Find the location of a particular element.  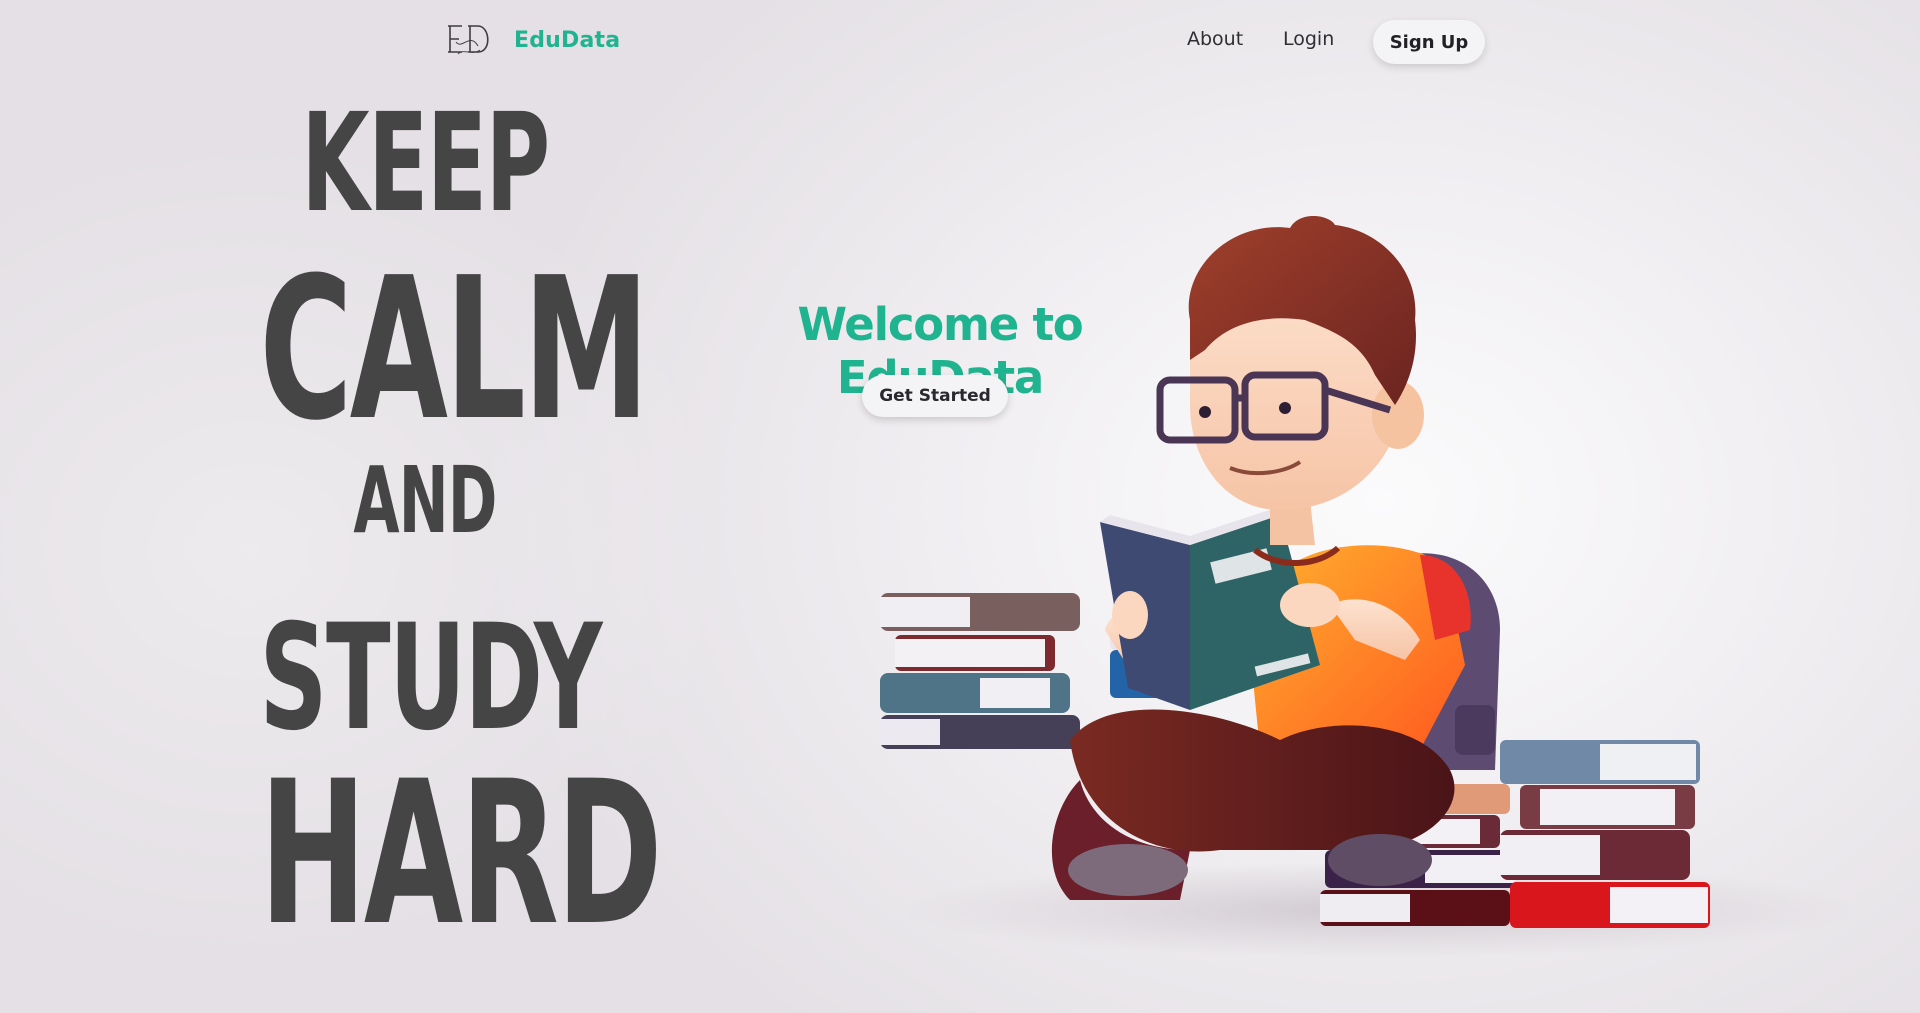

poster-word-keep: KEEP is located at coordinates (425, 164).